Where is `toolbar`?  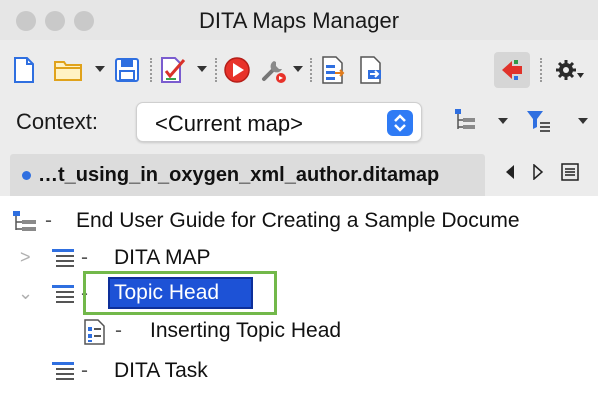 toolbar is located at coordinates (299, 68).